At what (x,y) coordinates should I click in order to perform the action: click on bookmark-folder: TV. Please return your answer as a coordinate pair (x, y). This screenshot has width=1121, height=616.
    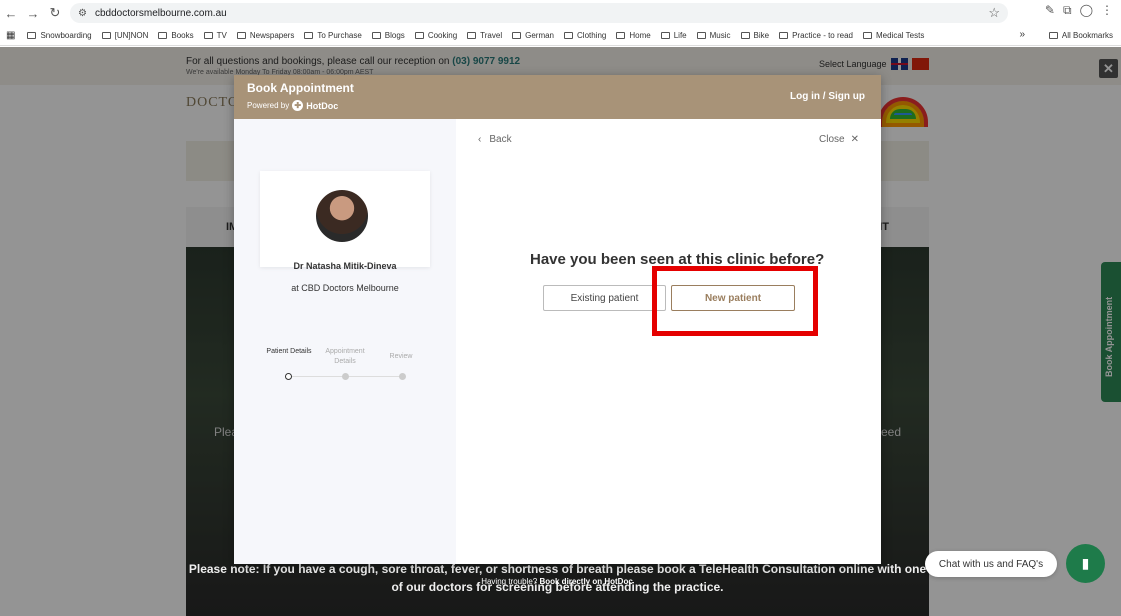
    Looking at the image, I should click on (215, 35).